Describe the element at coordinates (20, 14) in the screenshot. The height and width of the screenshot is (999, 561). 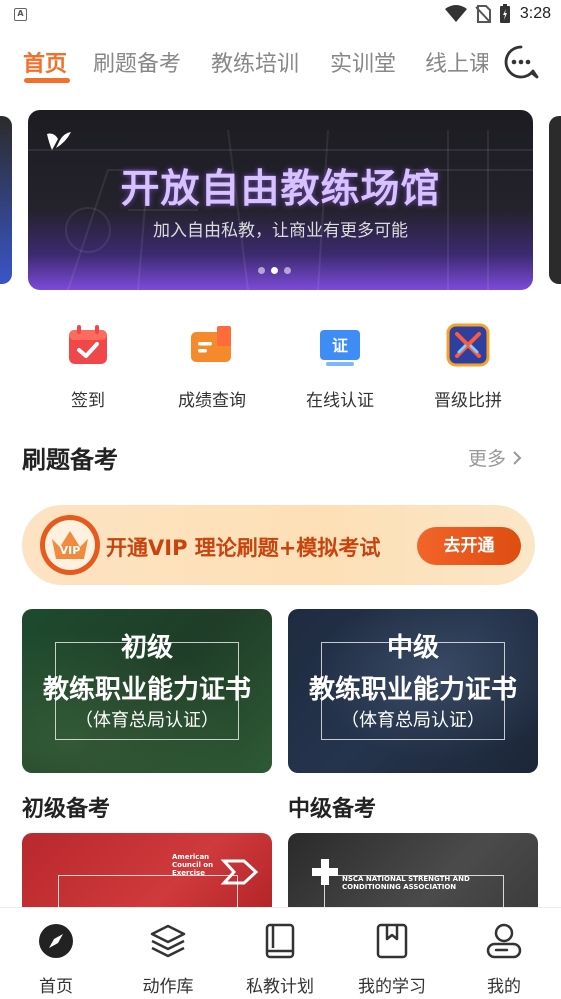
I see `app-notification-icon: A` at that location.